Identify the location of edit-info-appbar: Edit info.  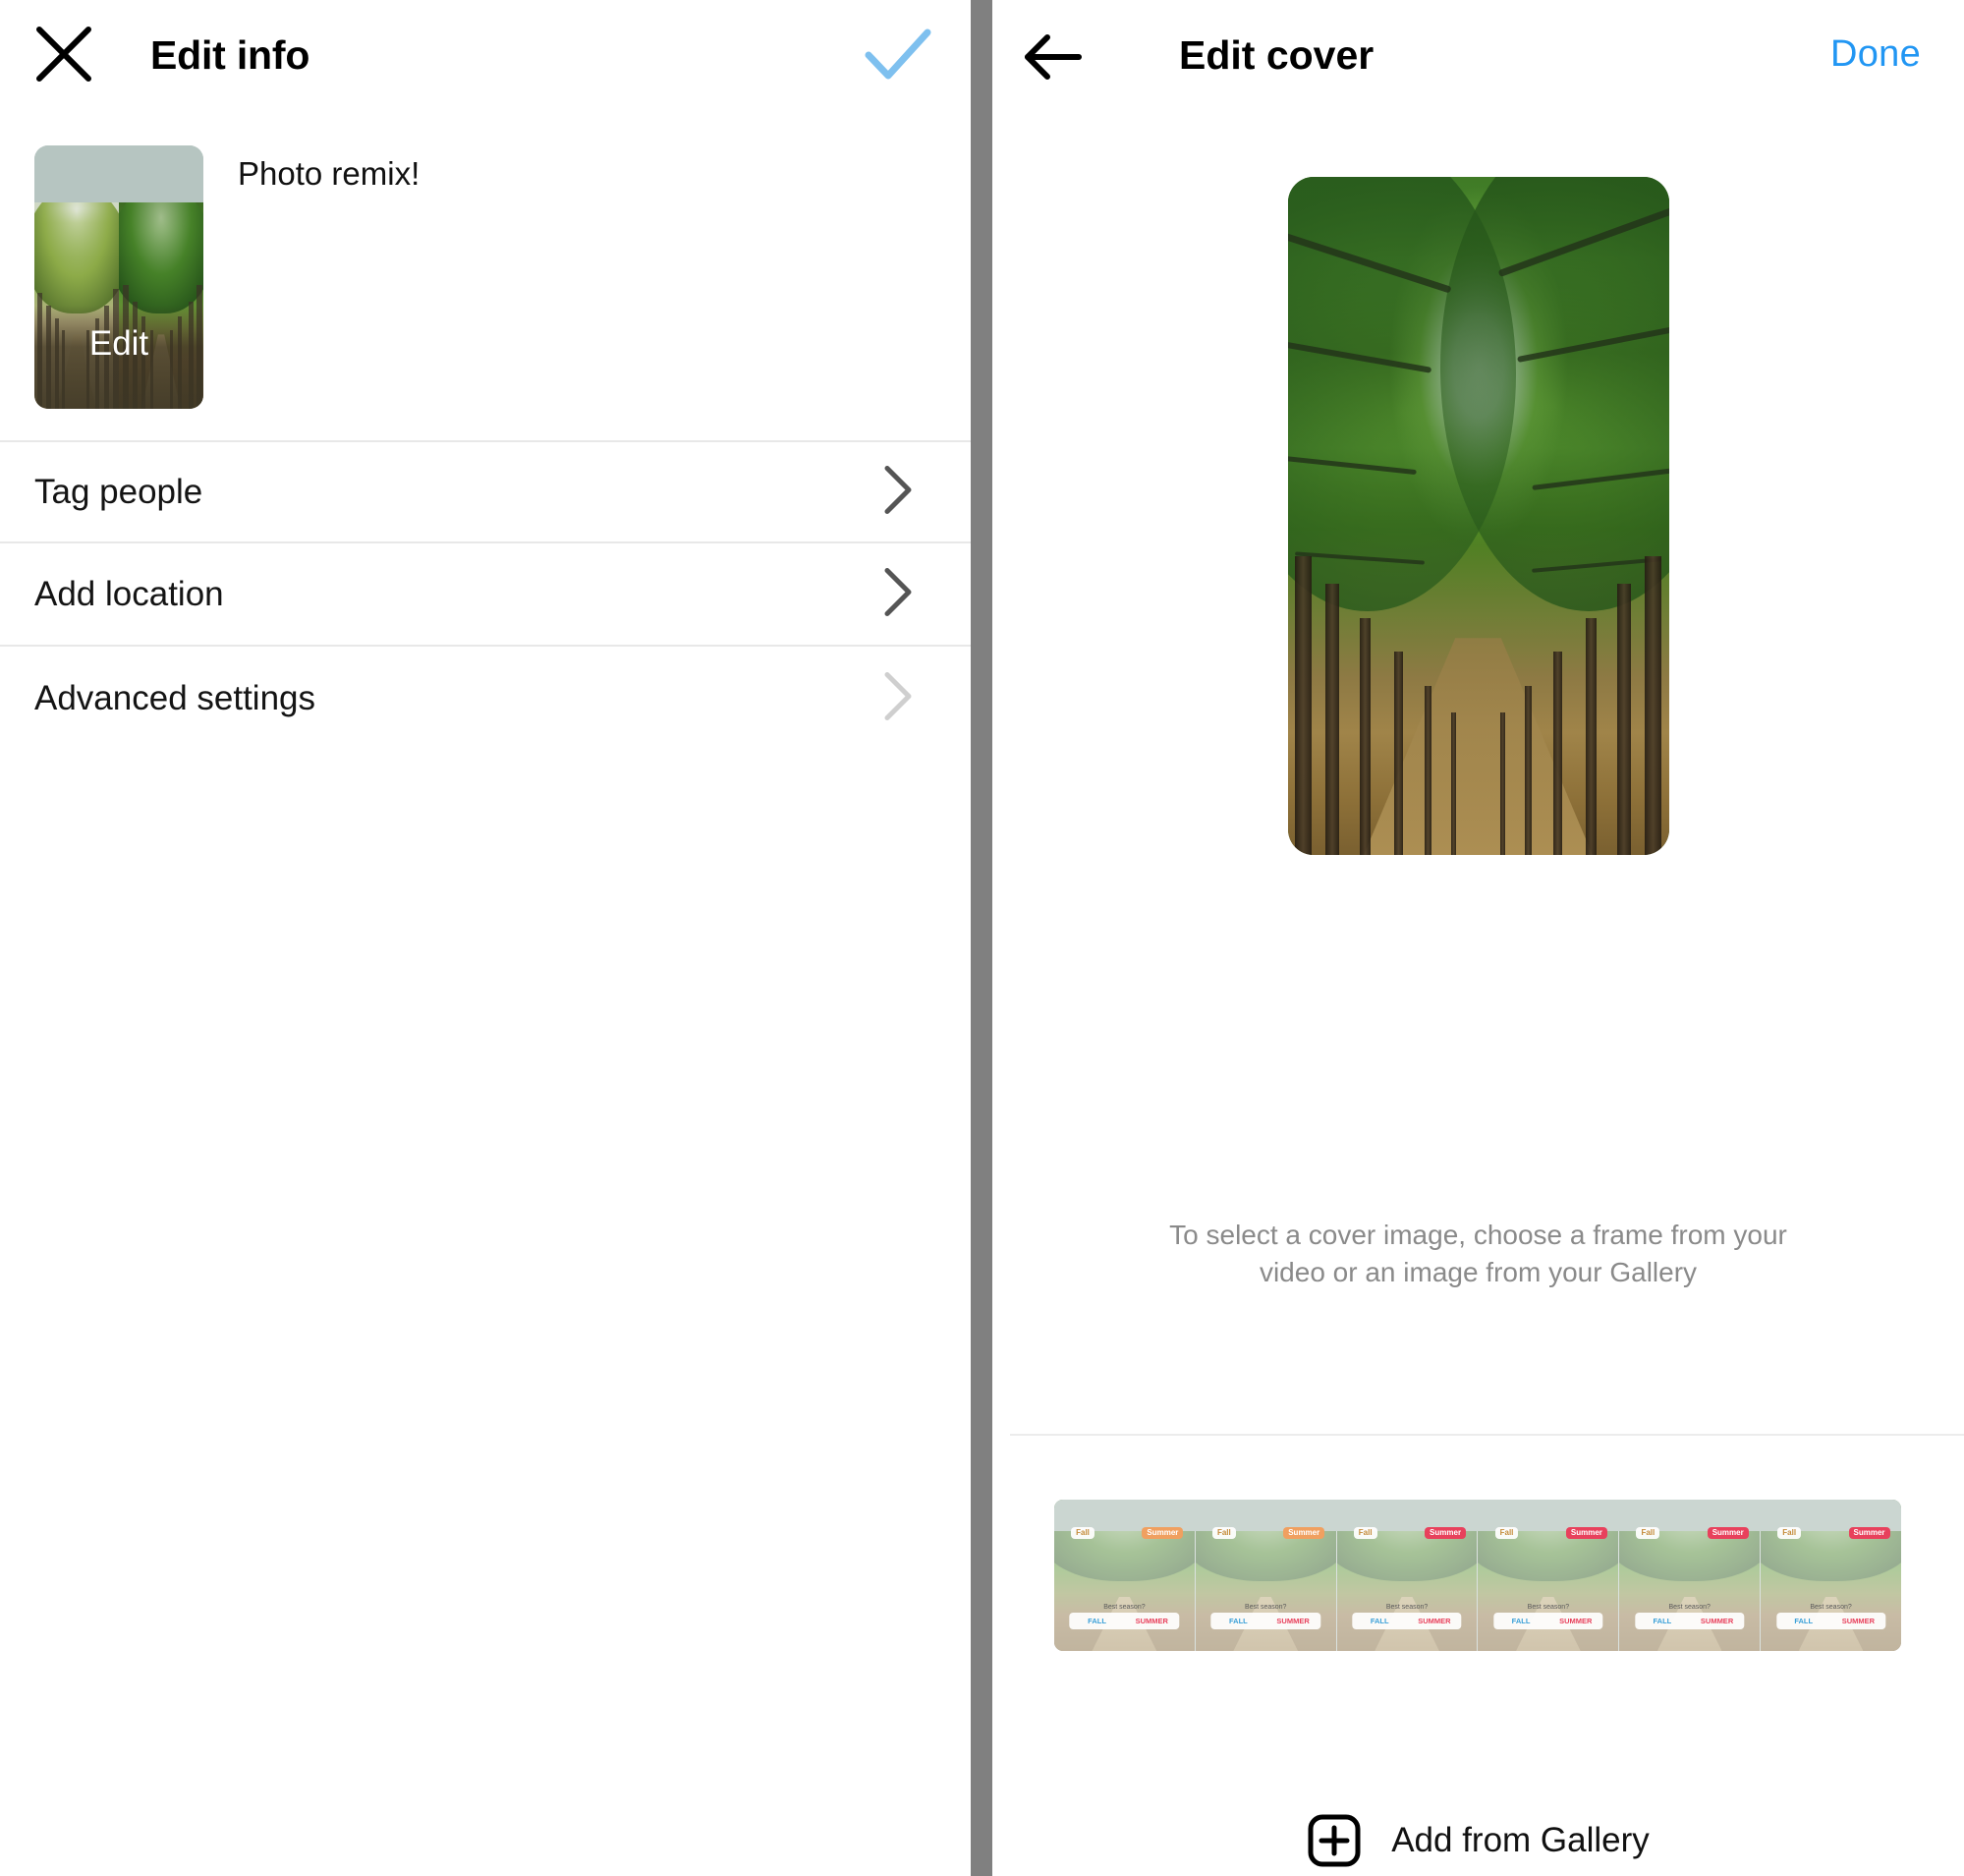
(486, 55).